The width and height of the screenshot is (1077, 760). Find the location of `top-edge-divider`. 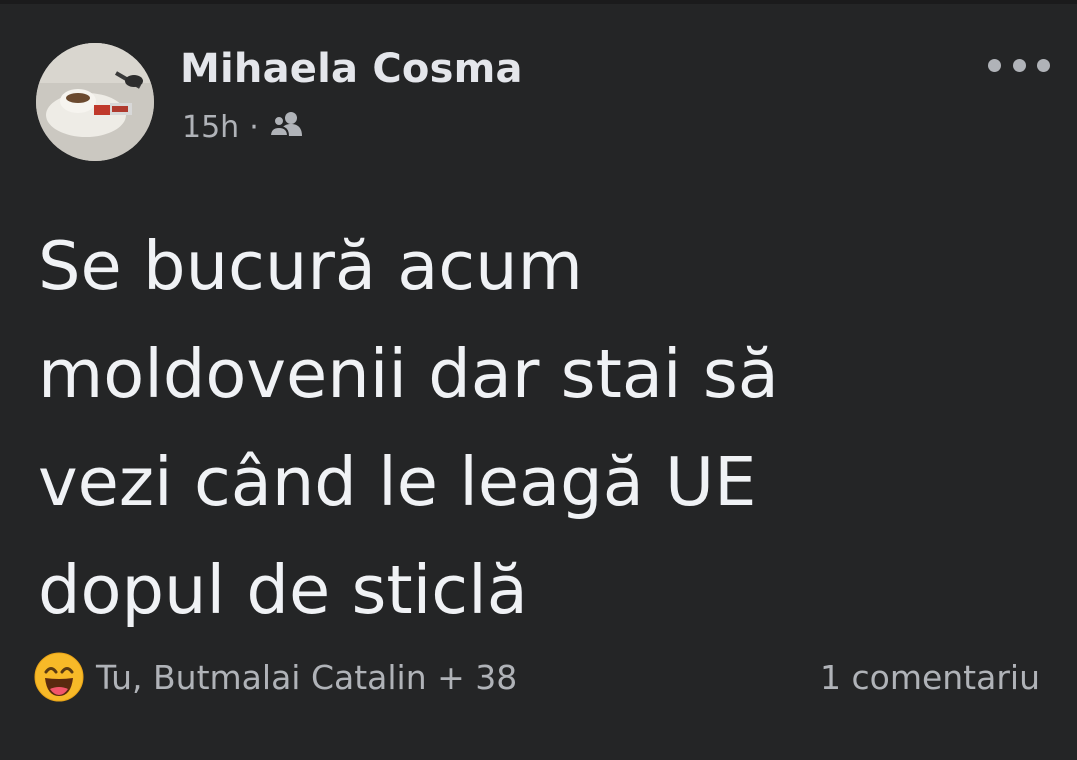

top-edge-divider is located at coordinates (538, 2).